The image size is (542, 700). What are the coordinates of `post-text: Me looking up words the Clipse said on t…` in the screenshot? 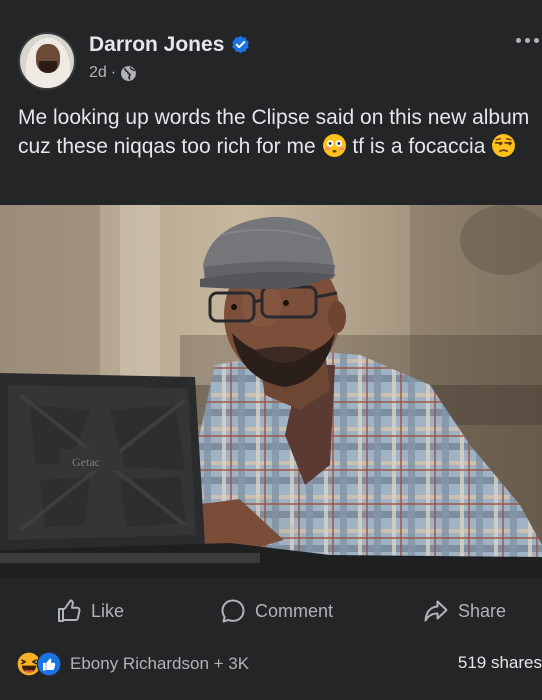 It's located at (274, 132).